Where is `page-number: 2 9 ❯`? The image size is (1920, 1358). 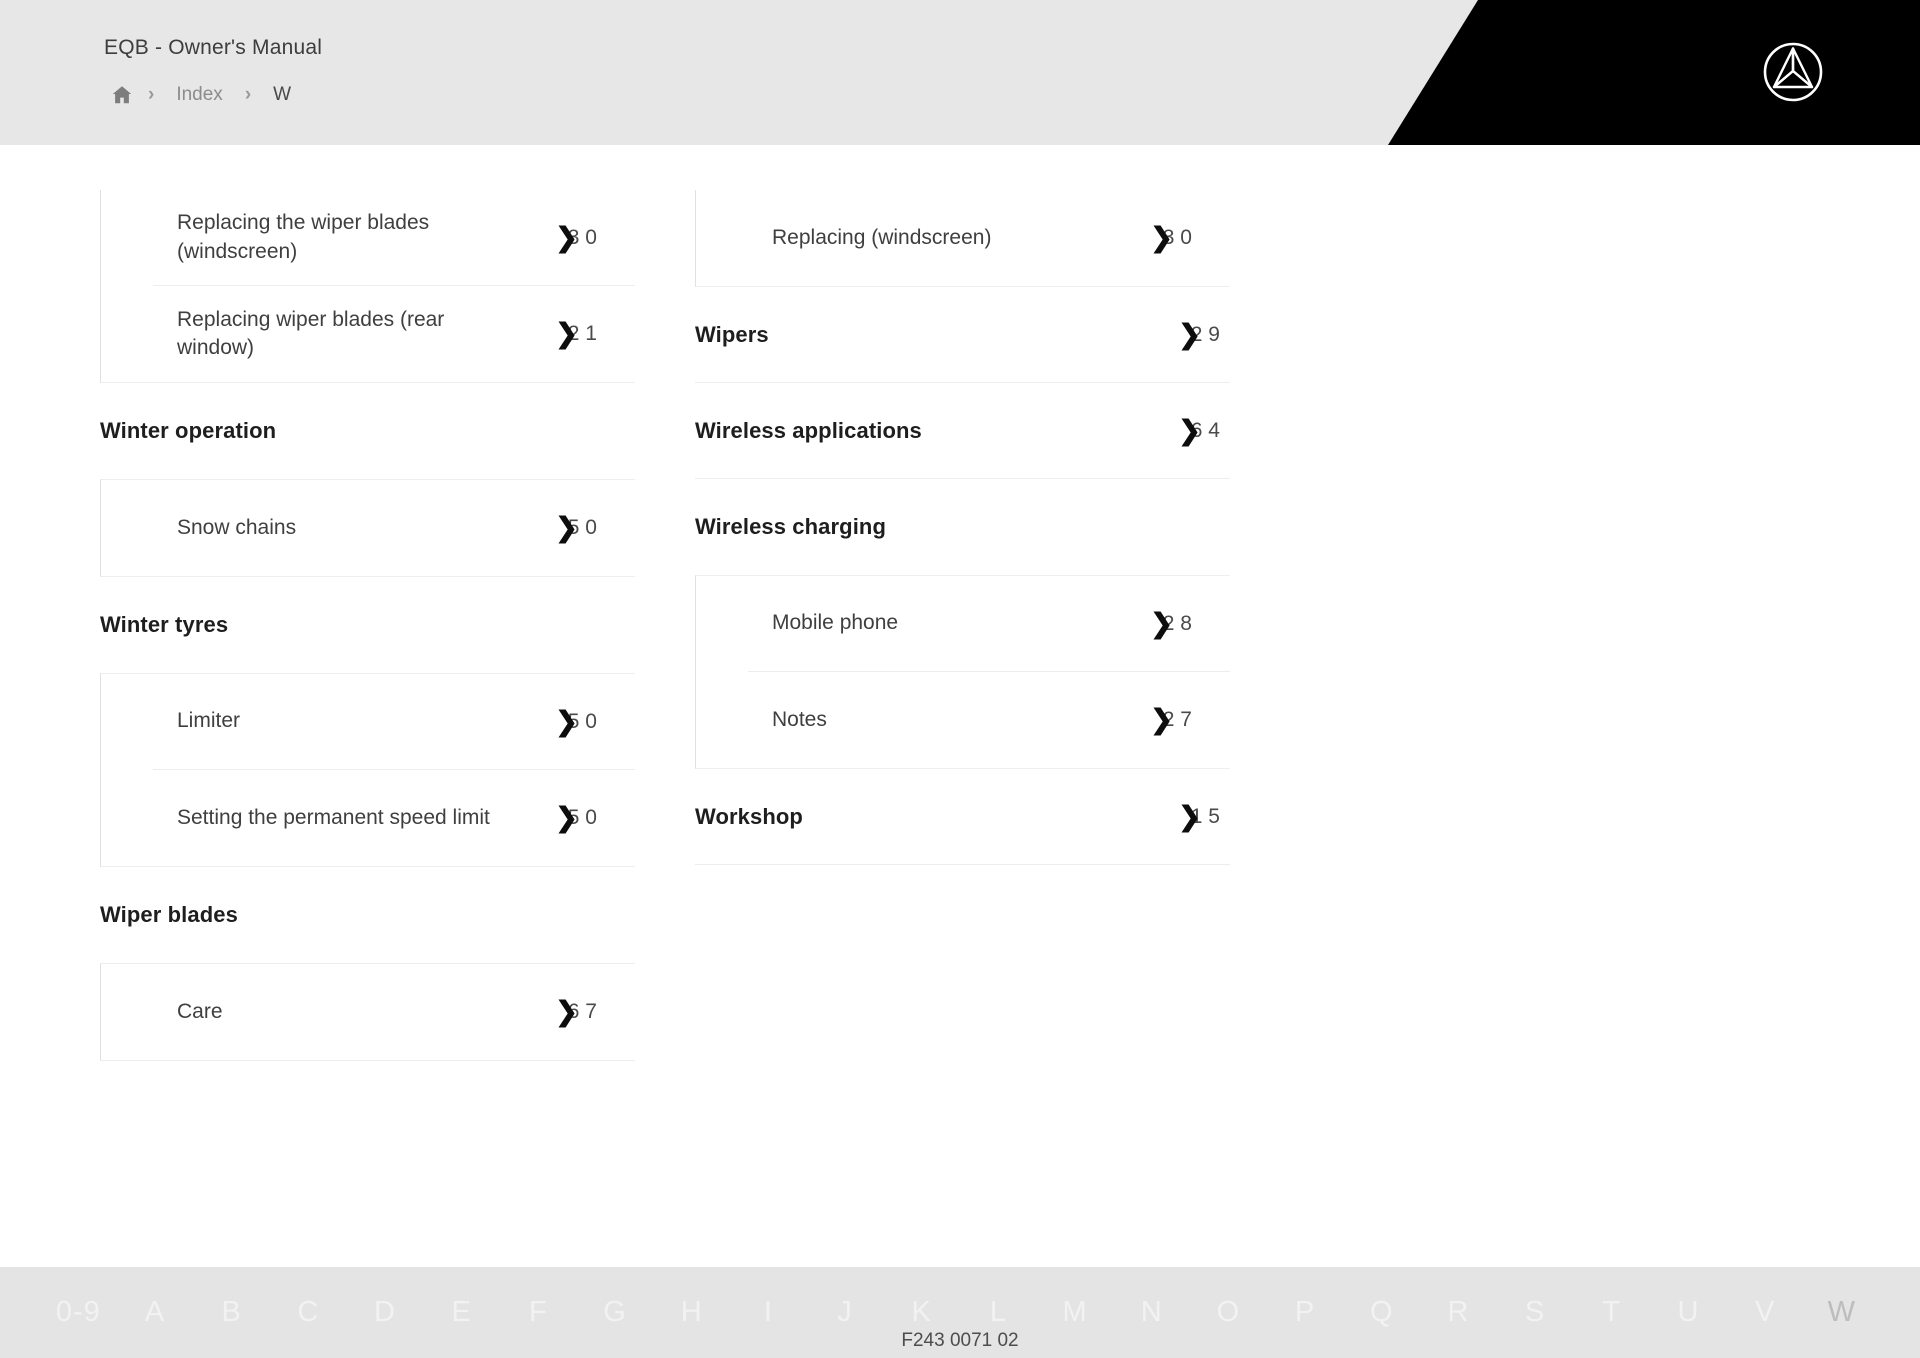
page-number: 2 9 ❯ is located at coordinates (1190, 334).